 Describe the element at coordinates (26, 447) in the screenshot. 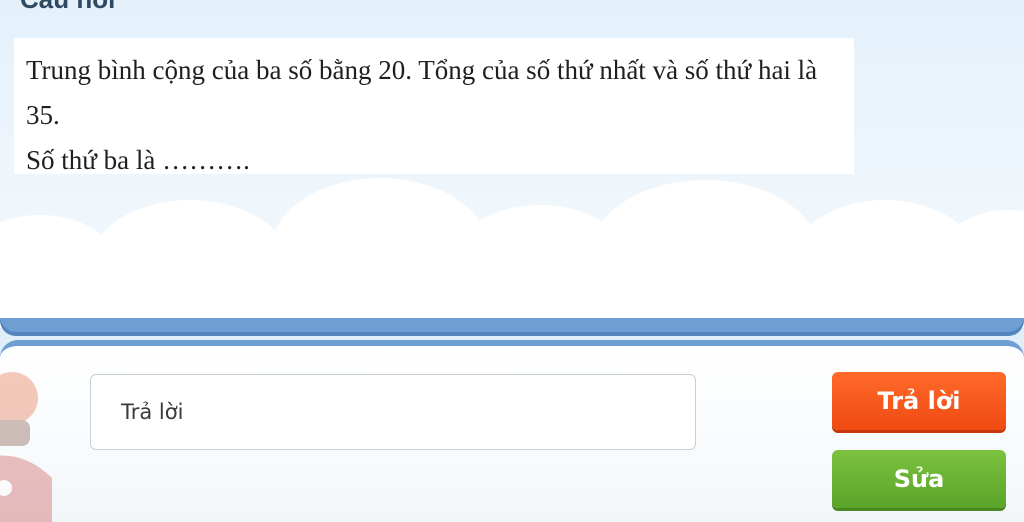

I see `mascot-icon` at that location.